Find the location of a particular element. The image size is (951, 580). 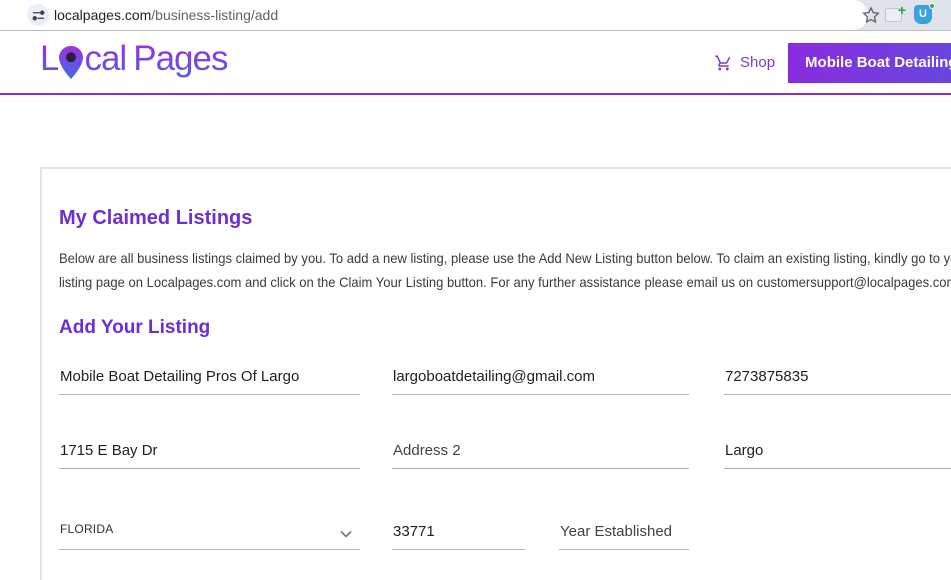

address1-input is located at coordinates (209, 455).